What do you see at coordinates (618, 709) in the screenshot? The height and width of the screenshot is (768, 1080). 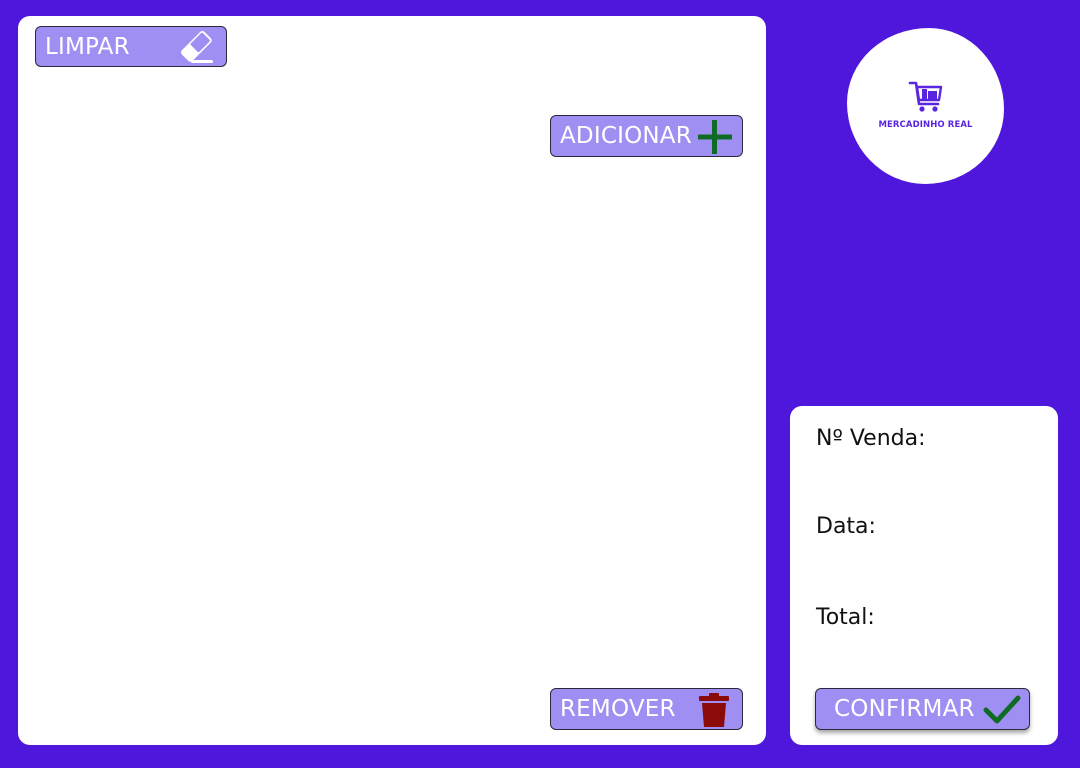 I see `remove-button-label: REMOVER` at bounding box center [618, 709].